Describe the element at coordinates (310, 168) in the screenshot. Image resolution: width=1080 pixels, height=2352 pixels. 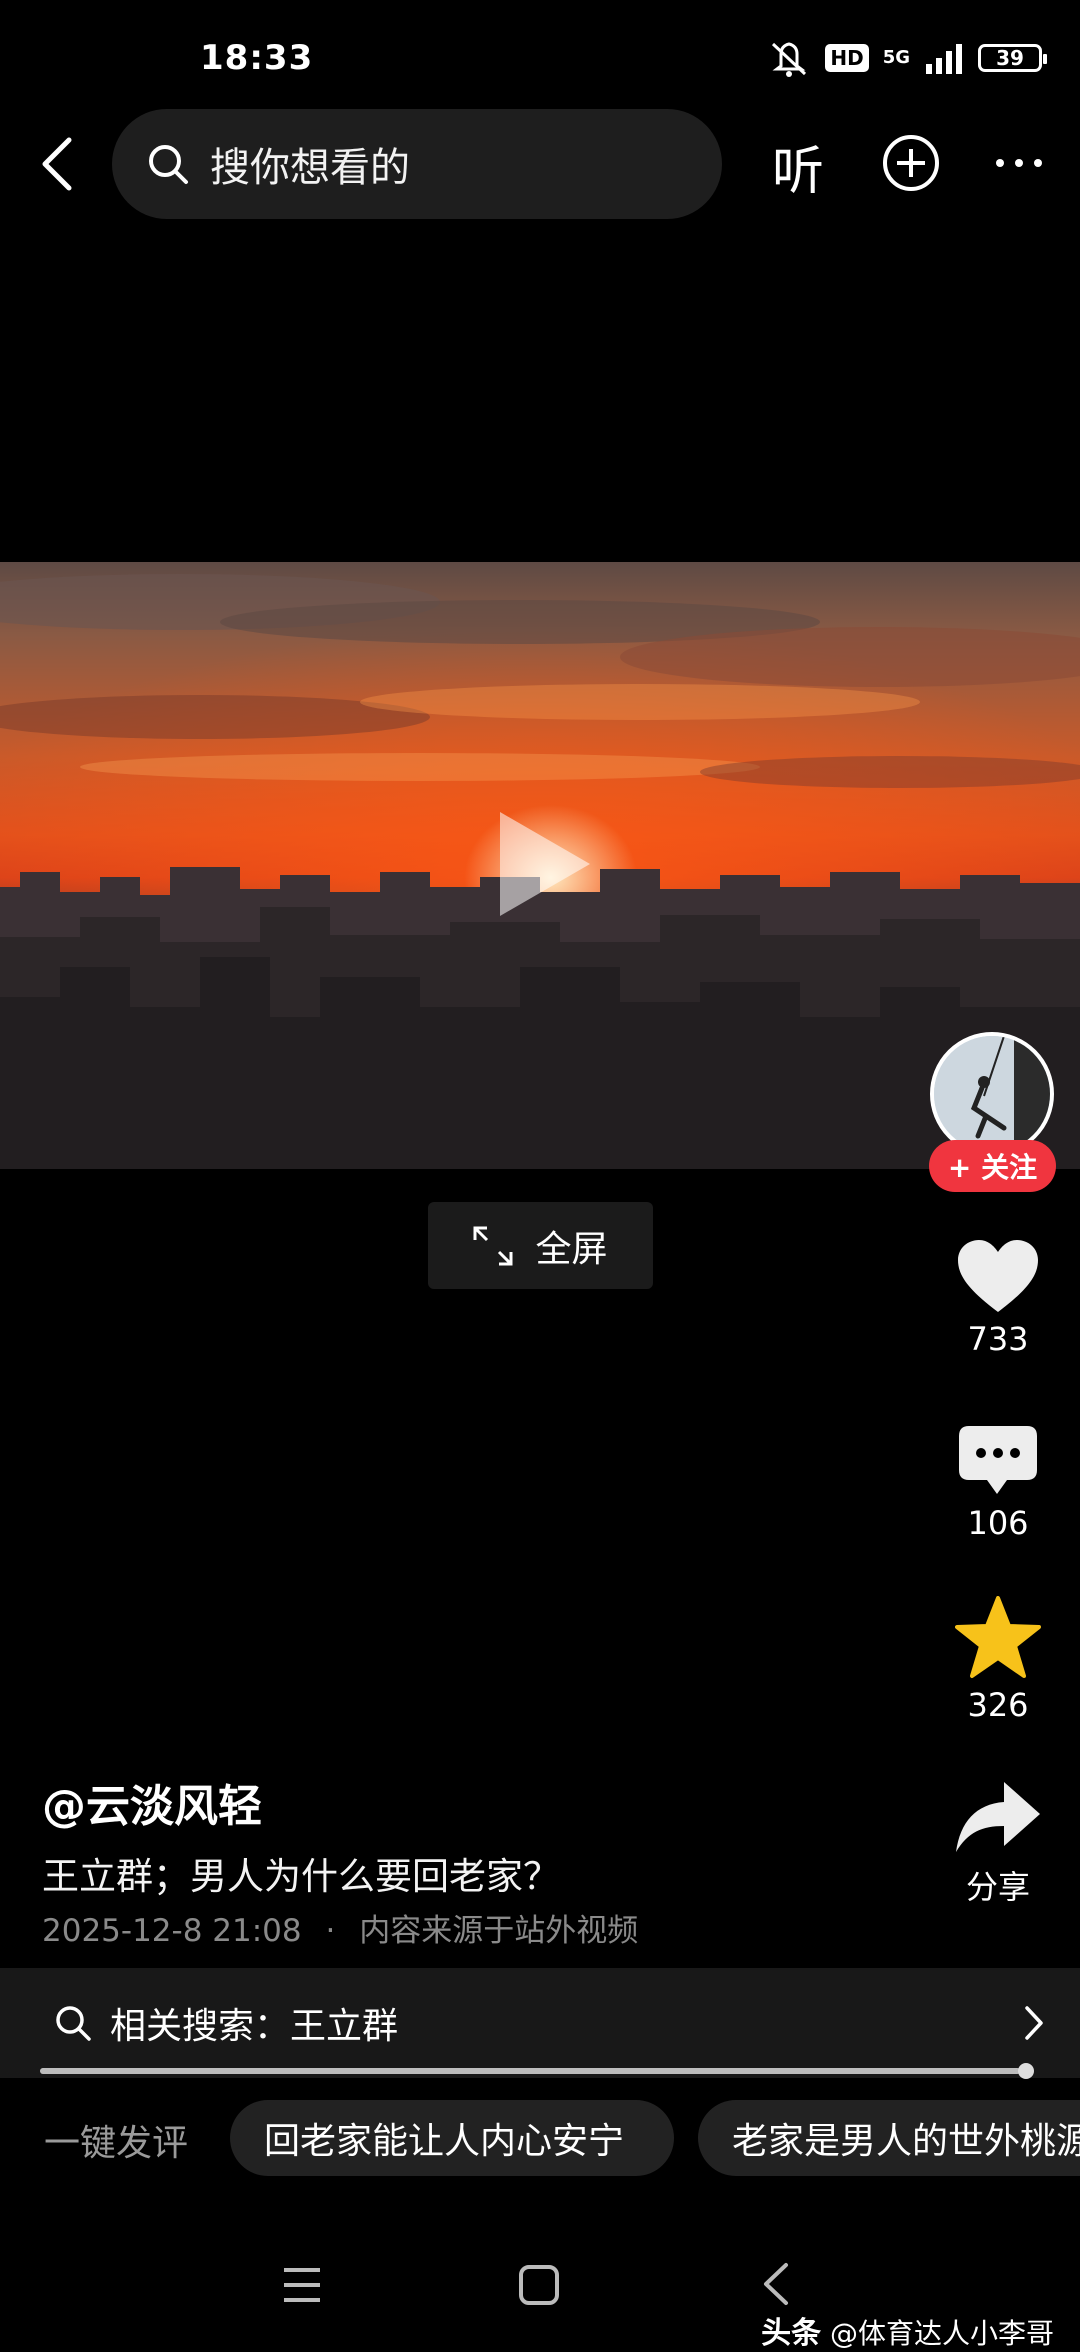
I see `search-placeholder: 搜你想看的` at that location.